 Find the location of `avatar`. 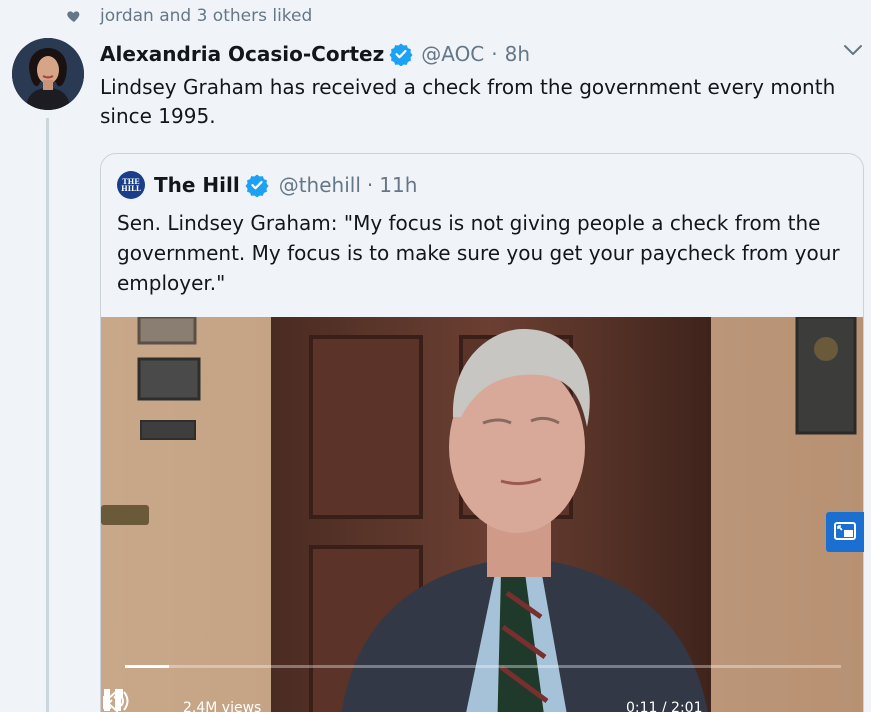

avatar is located at coordinates (48, 74).